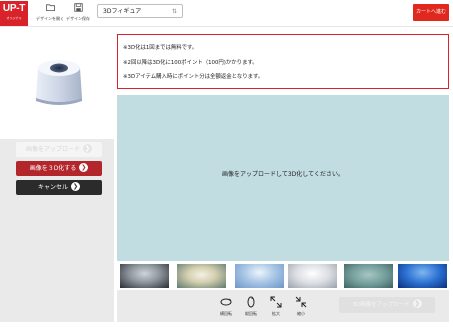  Describe the element at coordinates (14, 8) in the screenshot. I see `logo-text: UP-T` at that location.